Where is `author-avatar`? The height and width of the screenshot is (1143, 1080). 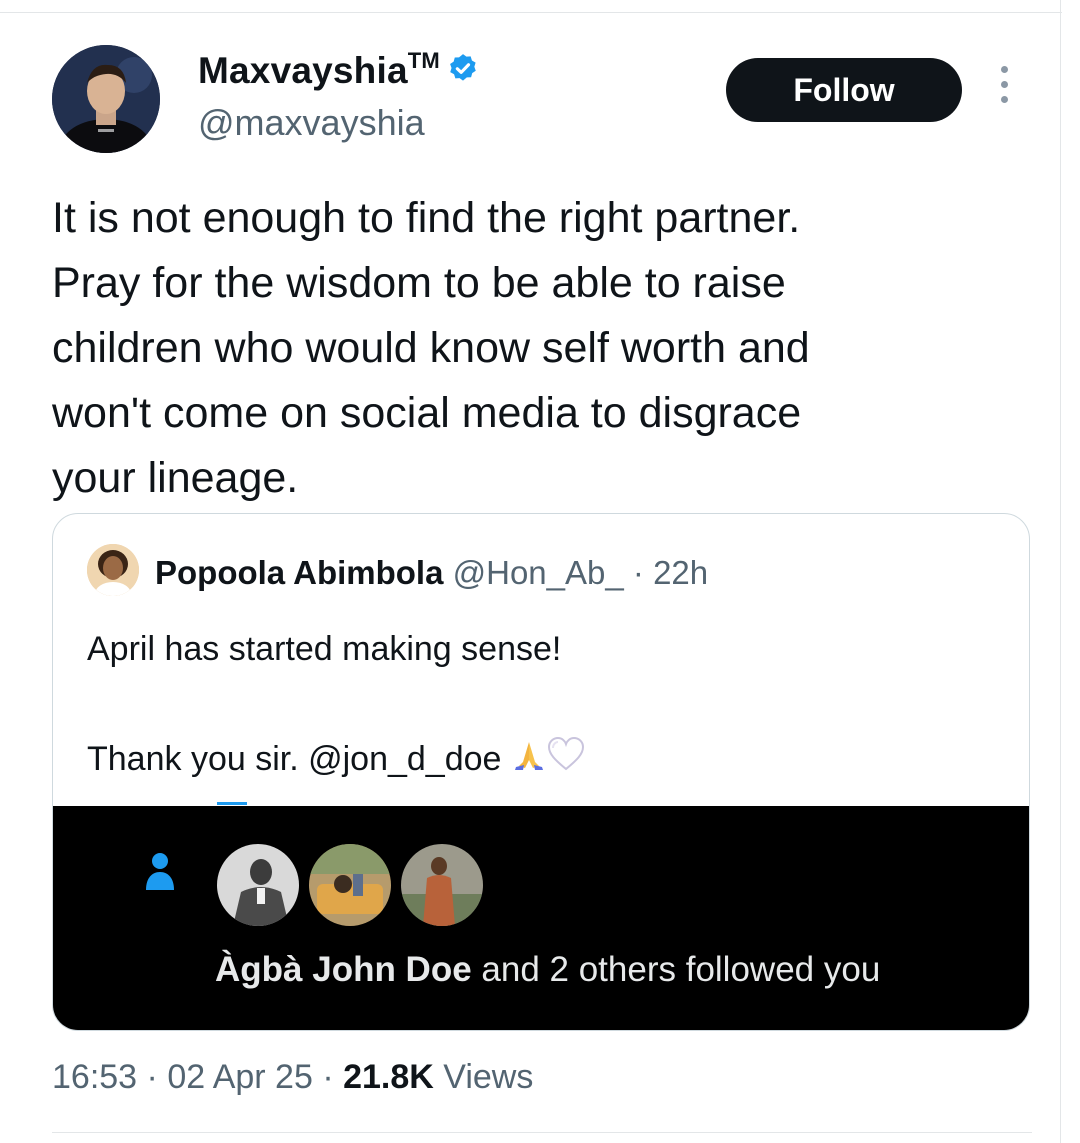
author-avatar is located at coordinates (106, 99).